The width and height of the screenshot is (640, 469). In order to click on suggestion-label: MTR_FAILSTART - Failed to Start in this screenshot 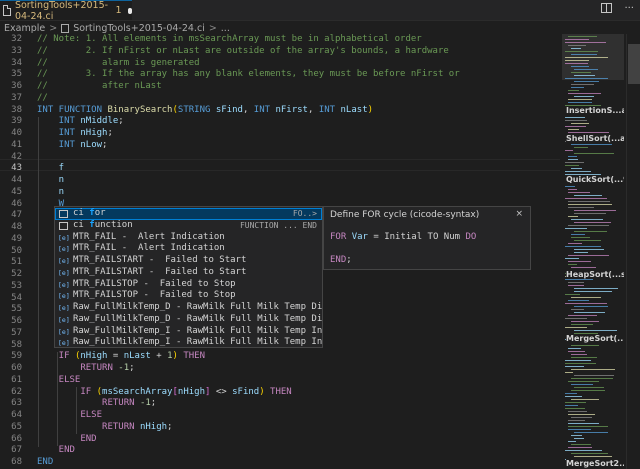, I will do `click(160, 260)`.